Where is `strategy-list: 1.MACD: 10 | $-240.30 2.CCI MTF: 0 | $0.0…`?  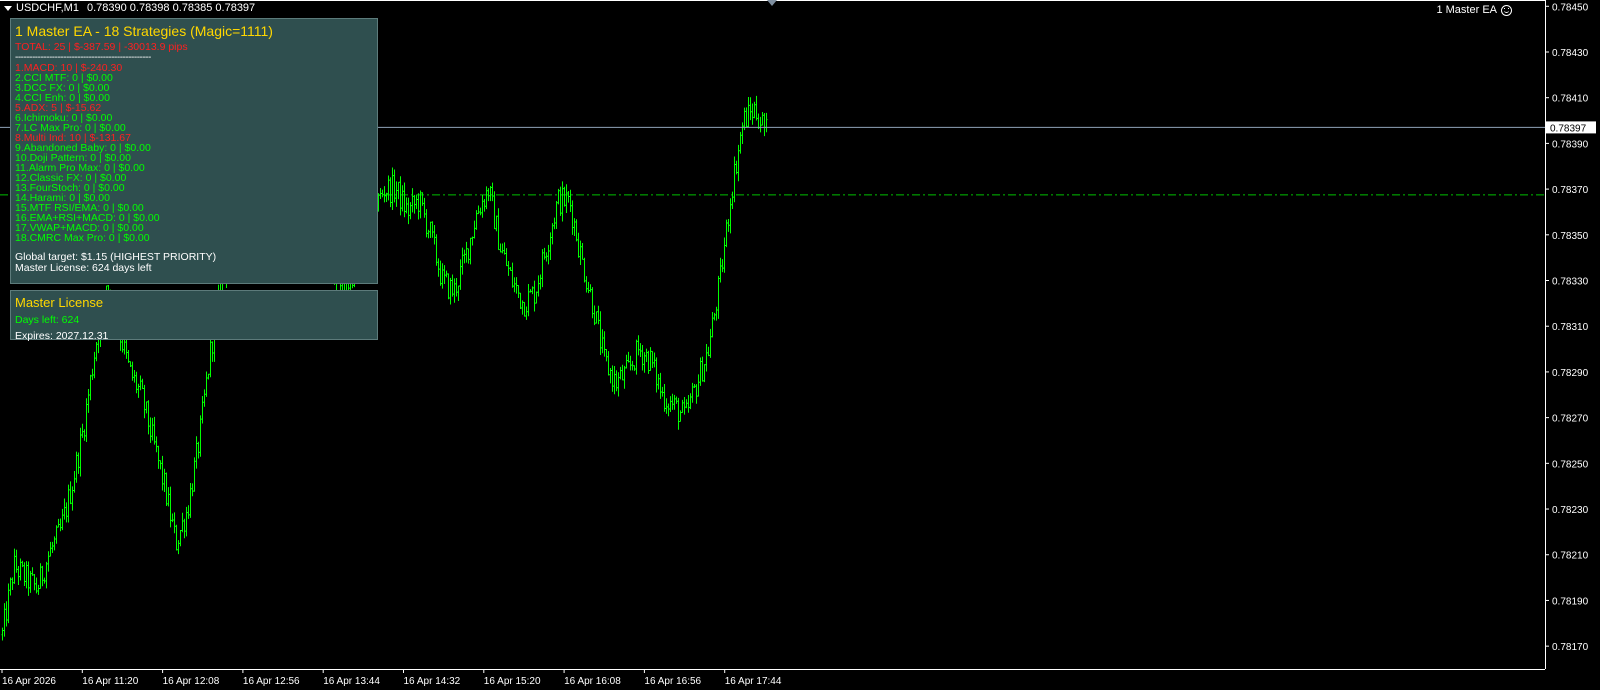
strategy-list: 1.MACD: 10 | $-240.30 2.CCI MTF: 0 | $0.0… is located at coordinates (194, 153).